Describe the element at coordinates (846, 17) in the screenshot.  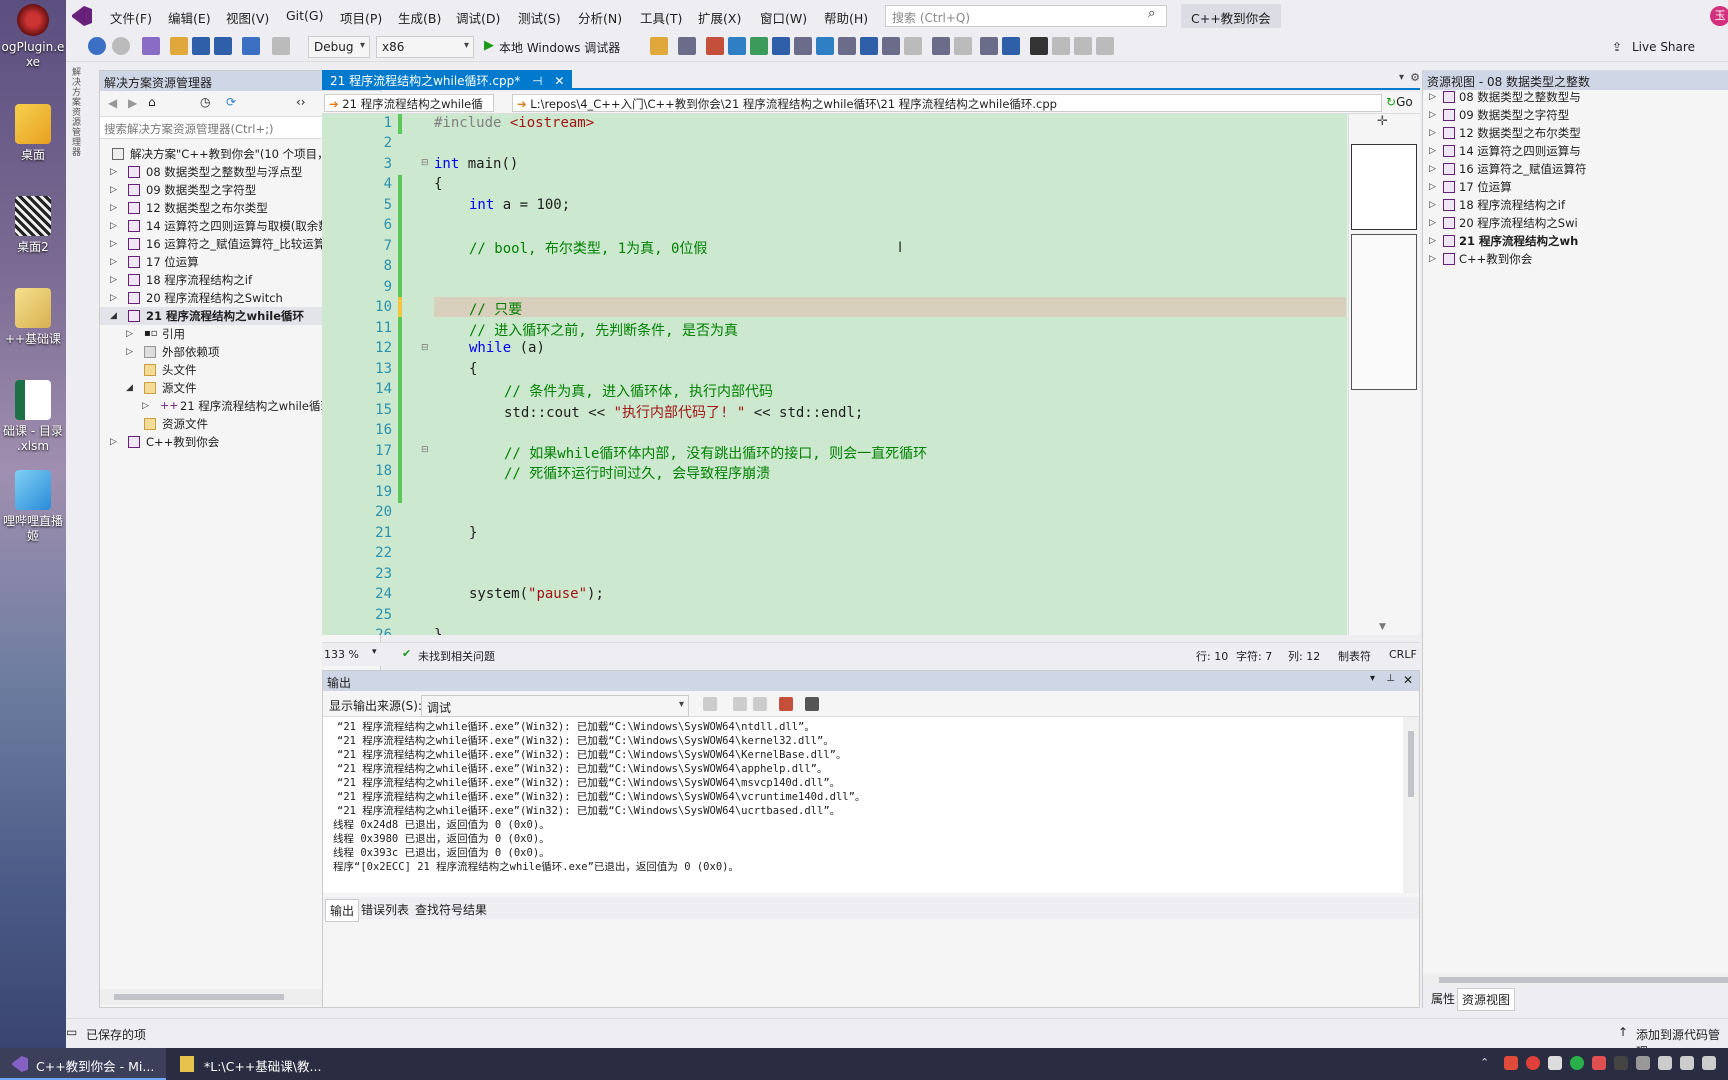
I see `menu-help: 帮助(H)` at that location.